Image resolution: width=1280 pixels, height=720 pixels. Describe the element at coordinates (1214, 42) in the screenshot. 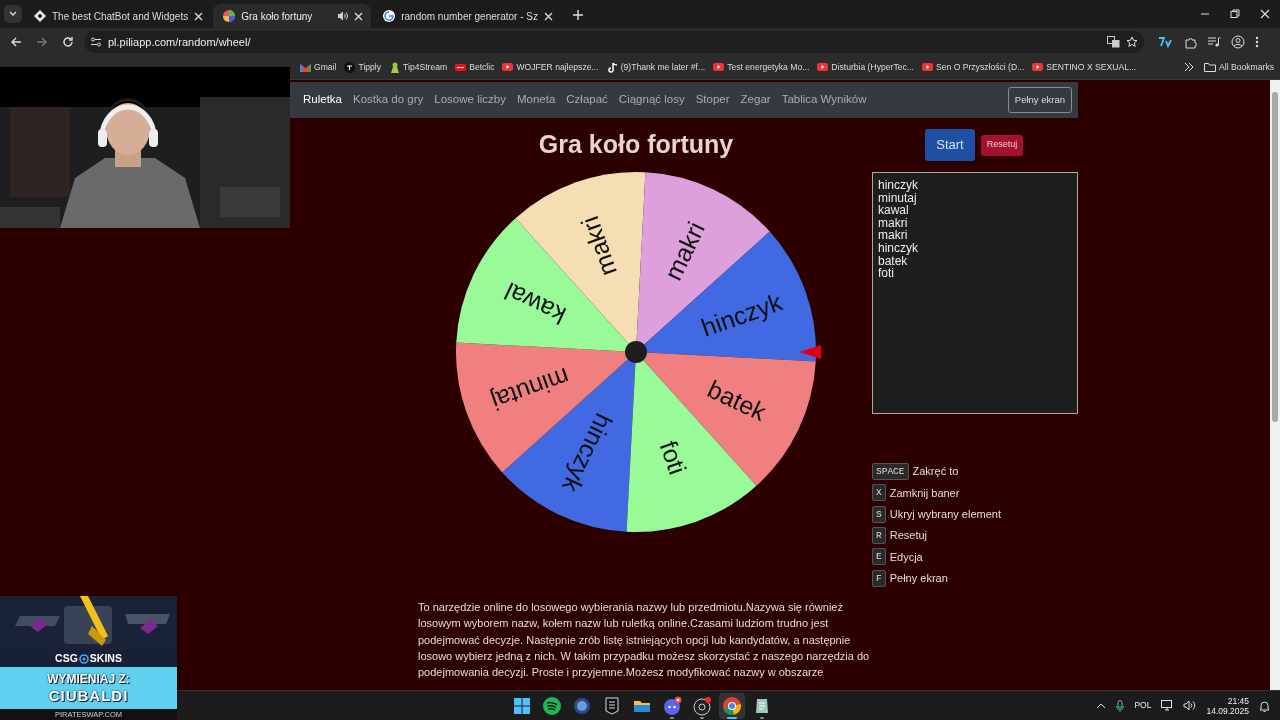

I see `media-queue-icon` at that location.